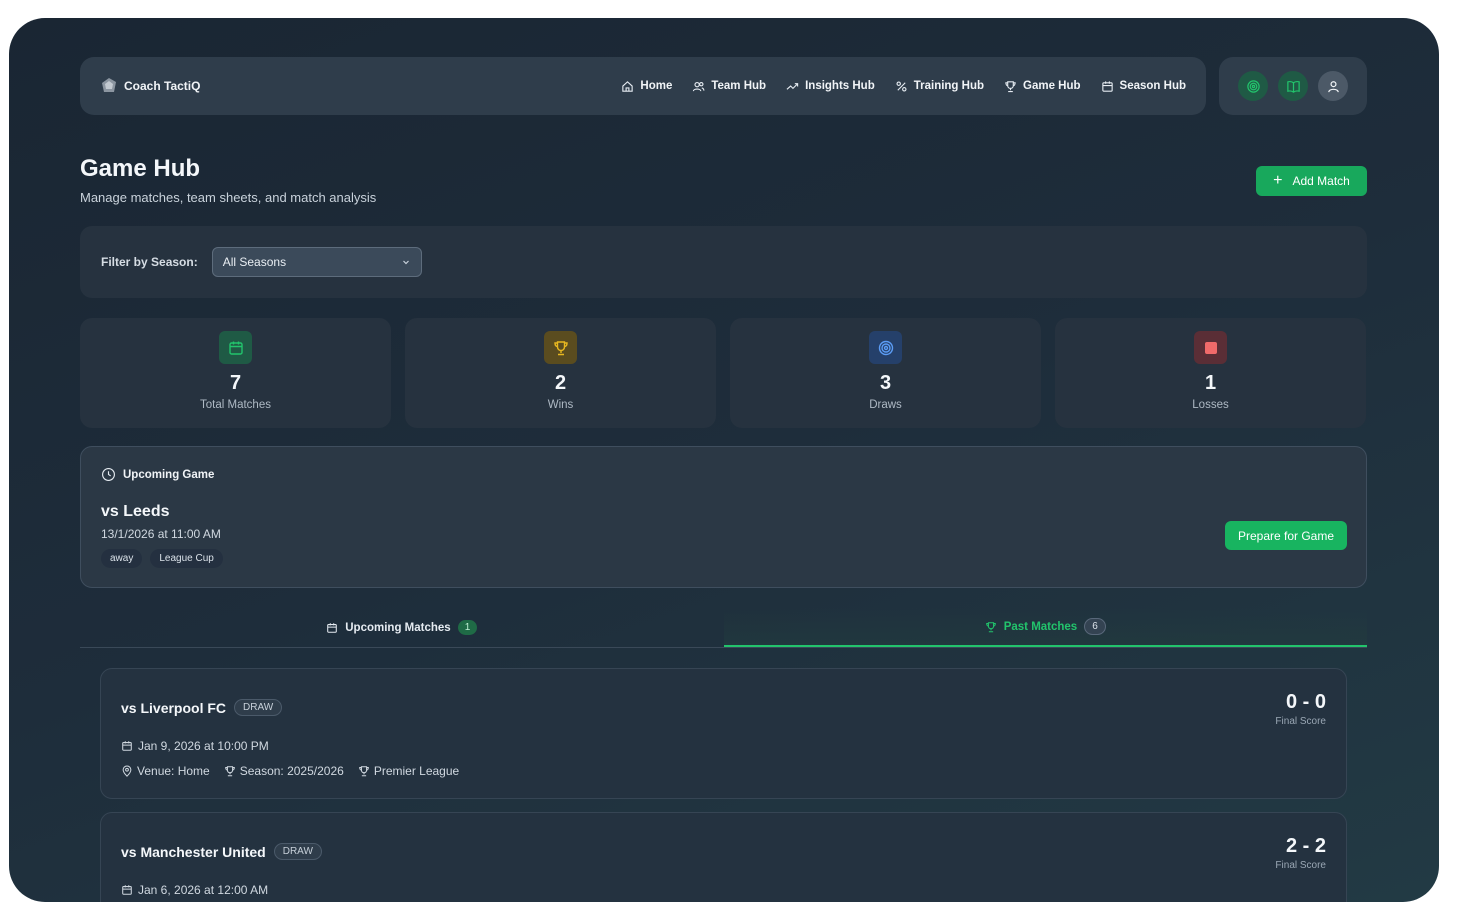 The width and height of the screenshot is (1466, 920). I want to click on nav-insights-hub: Insights Hub, so click(830, 86).